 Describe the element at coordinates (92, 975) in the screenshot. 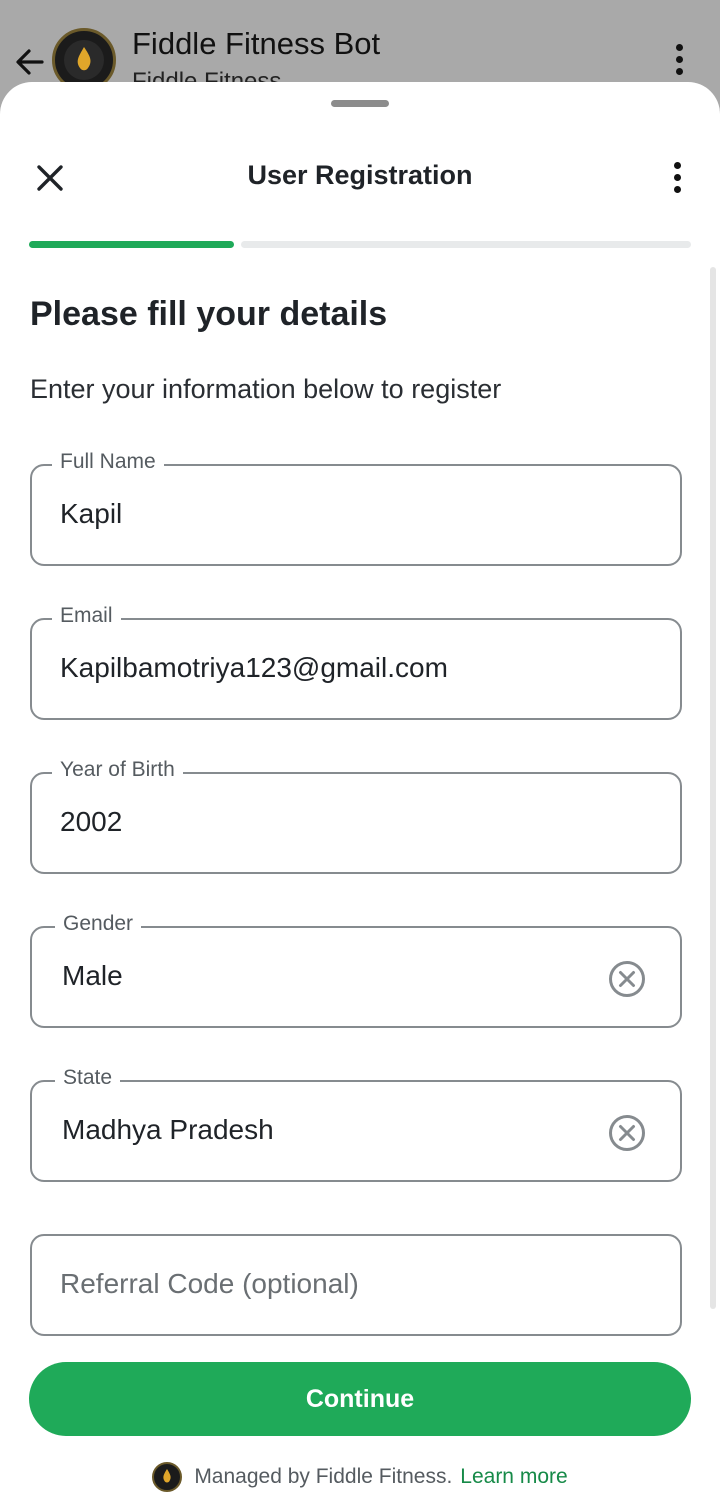

I see `field-value: Male` at that location.